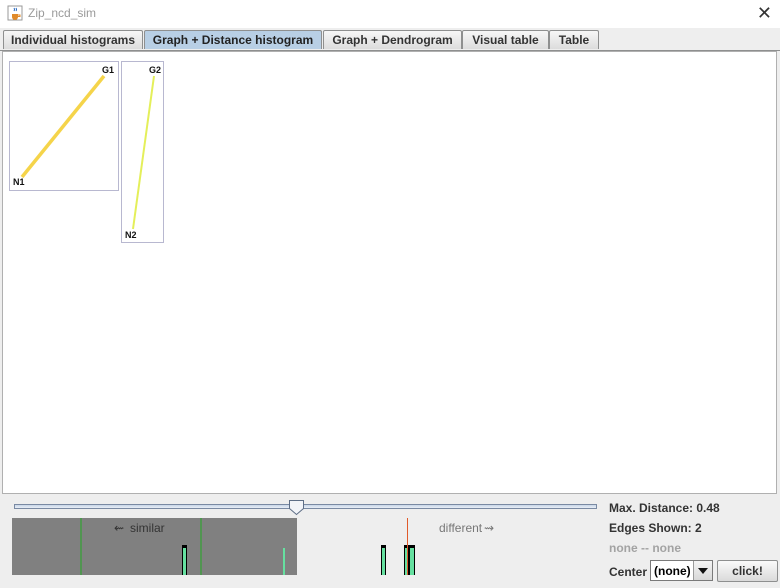 The width and height of the screenshot is (780, 588). What do you see at coordinates (131, 235) in the screenshot?
I see `node-label-bottom: N2` at bounding box center [131, 235].